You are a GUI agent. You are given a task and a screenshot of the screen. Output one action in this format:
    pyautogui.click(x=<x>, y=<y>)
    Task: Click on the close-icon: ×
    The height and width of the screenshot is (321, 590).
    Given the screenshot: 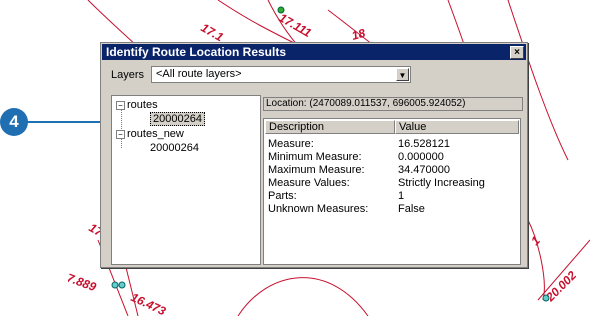 What is the action you would take?
    pyautogui.click(x=517, y=52)
    